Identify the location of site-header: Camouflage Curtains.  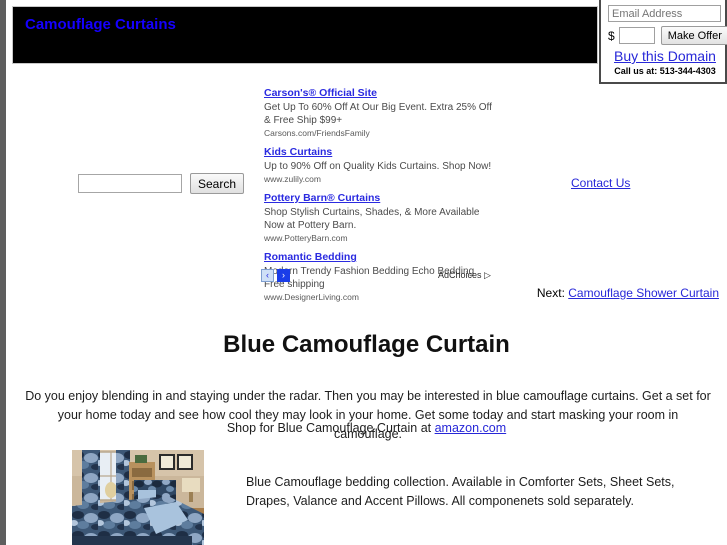
(305, 35).